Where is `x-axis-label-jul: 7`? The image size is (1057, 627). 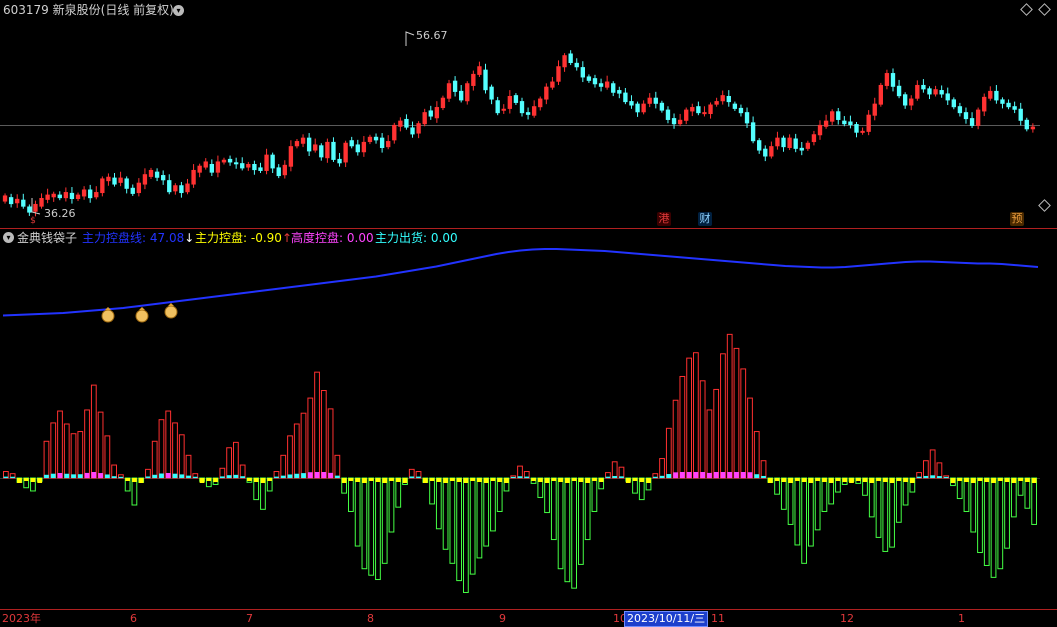
x-axis-label-jul: 7 is located at coordinates (249, 618).